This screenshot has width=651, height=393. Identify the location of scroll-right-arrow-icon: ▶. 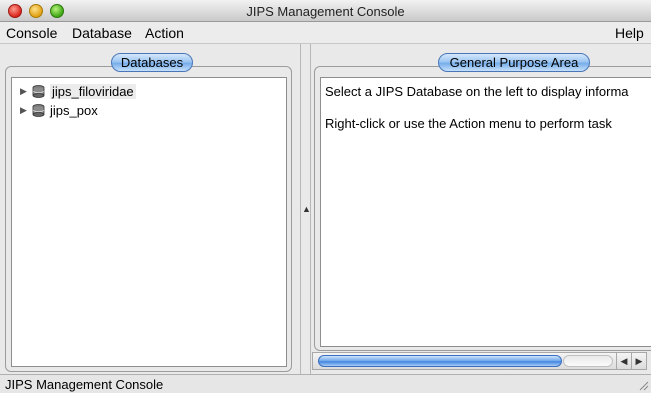
(638, 361).